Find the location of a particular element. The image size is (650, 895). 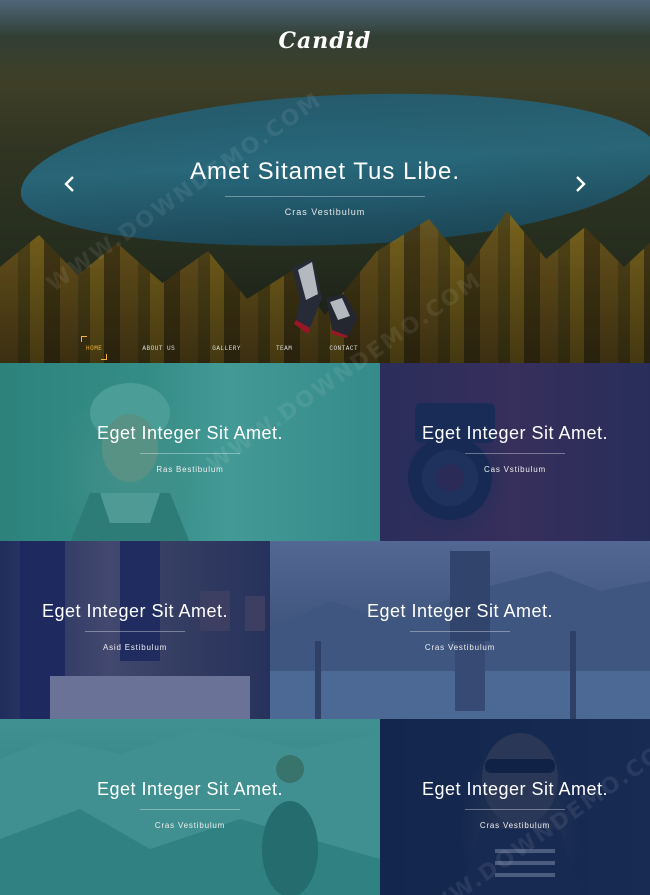

tile-subtitle: Asid Estibulum is located at coordinates (135, 647).